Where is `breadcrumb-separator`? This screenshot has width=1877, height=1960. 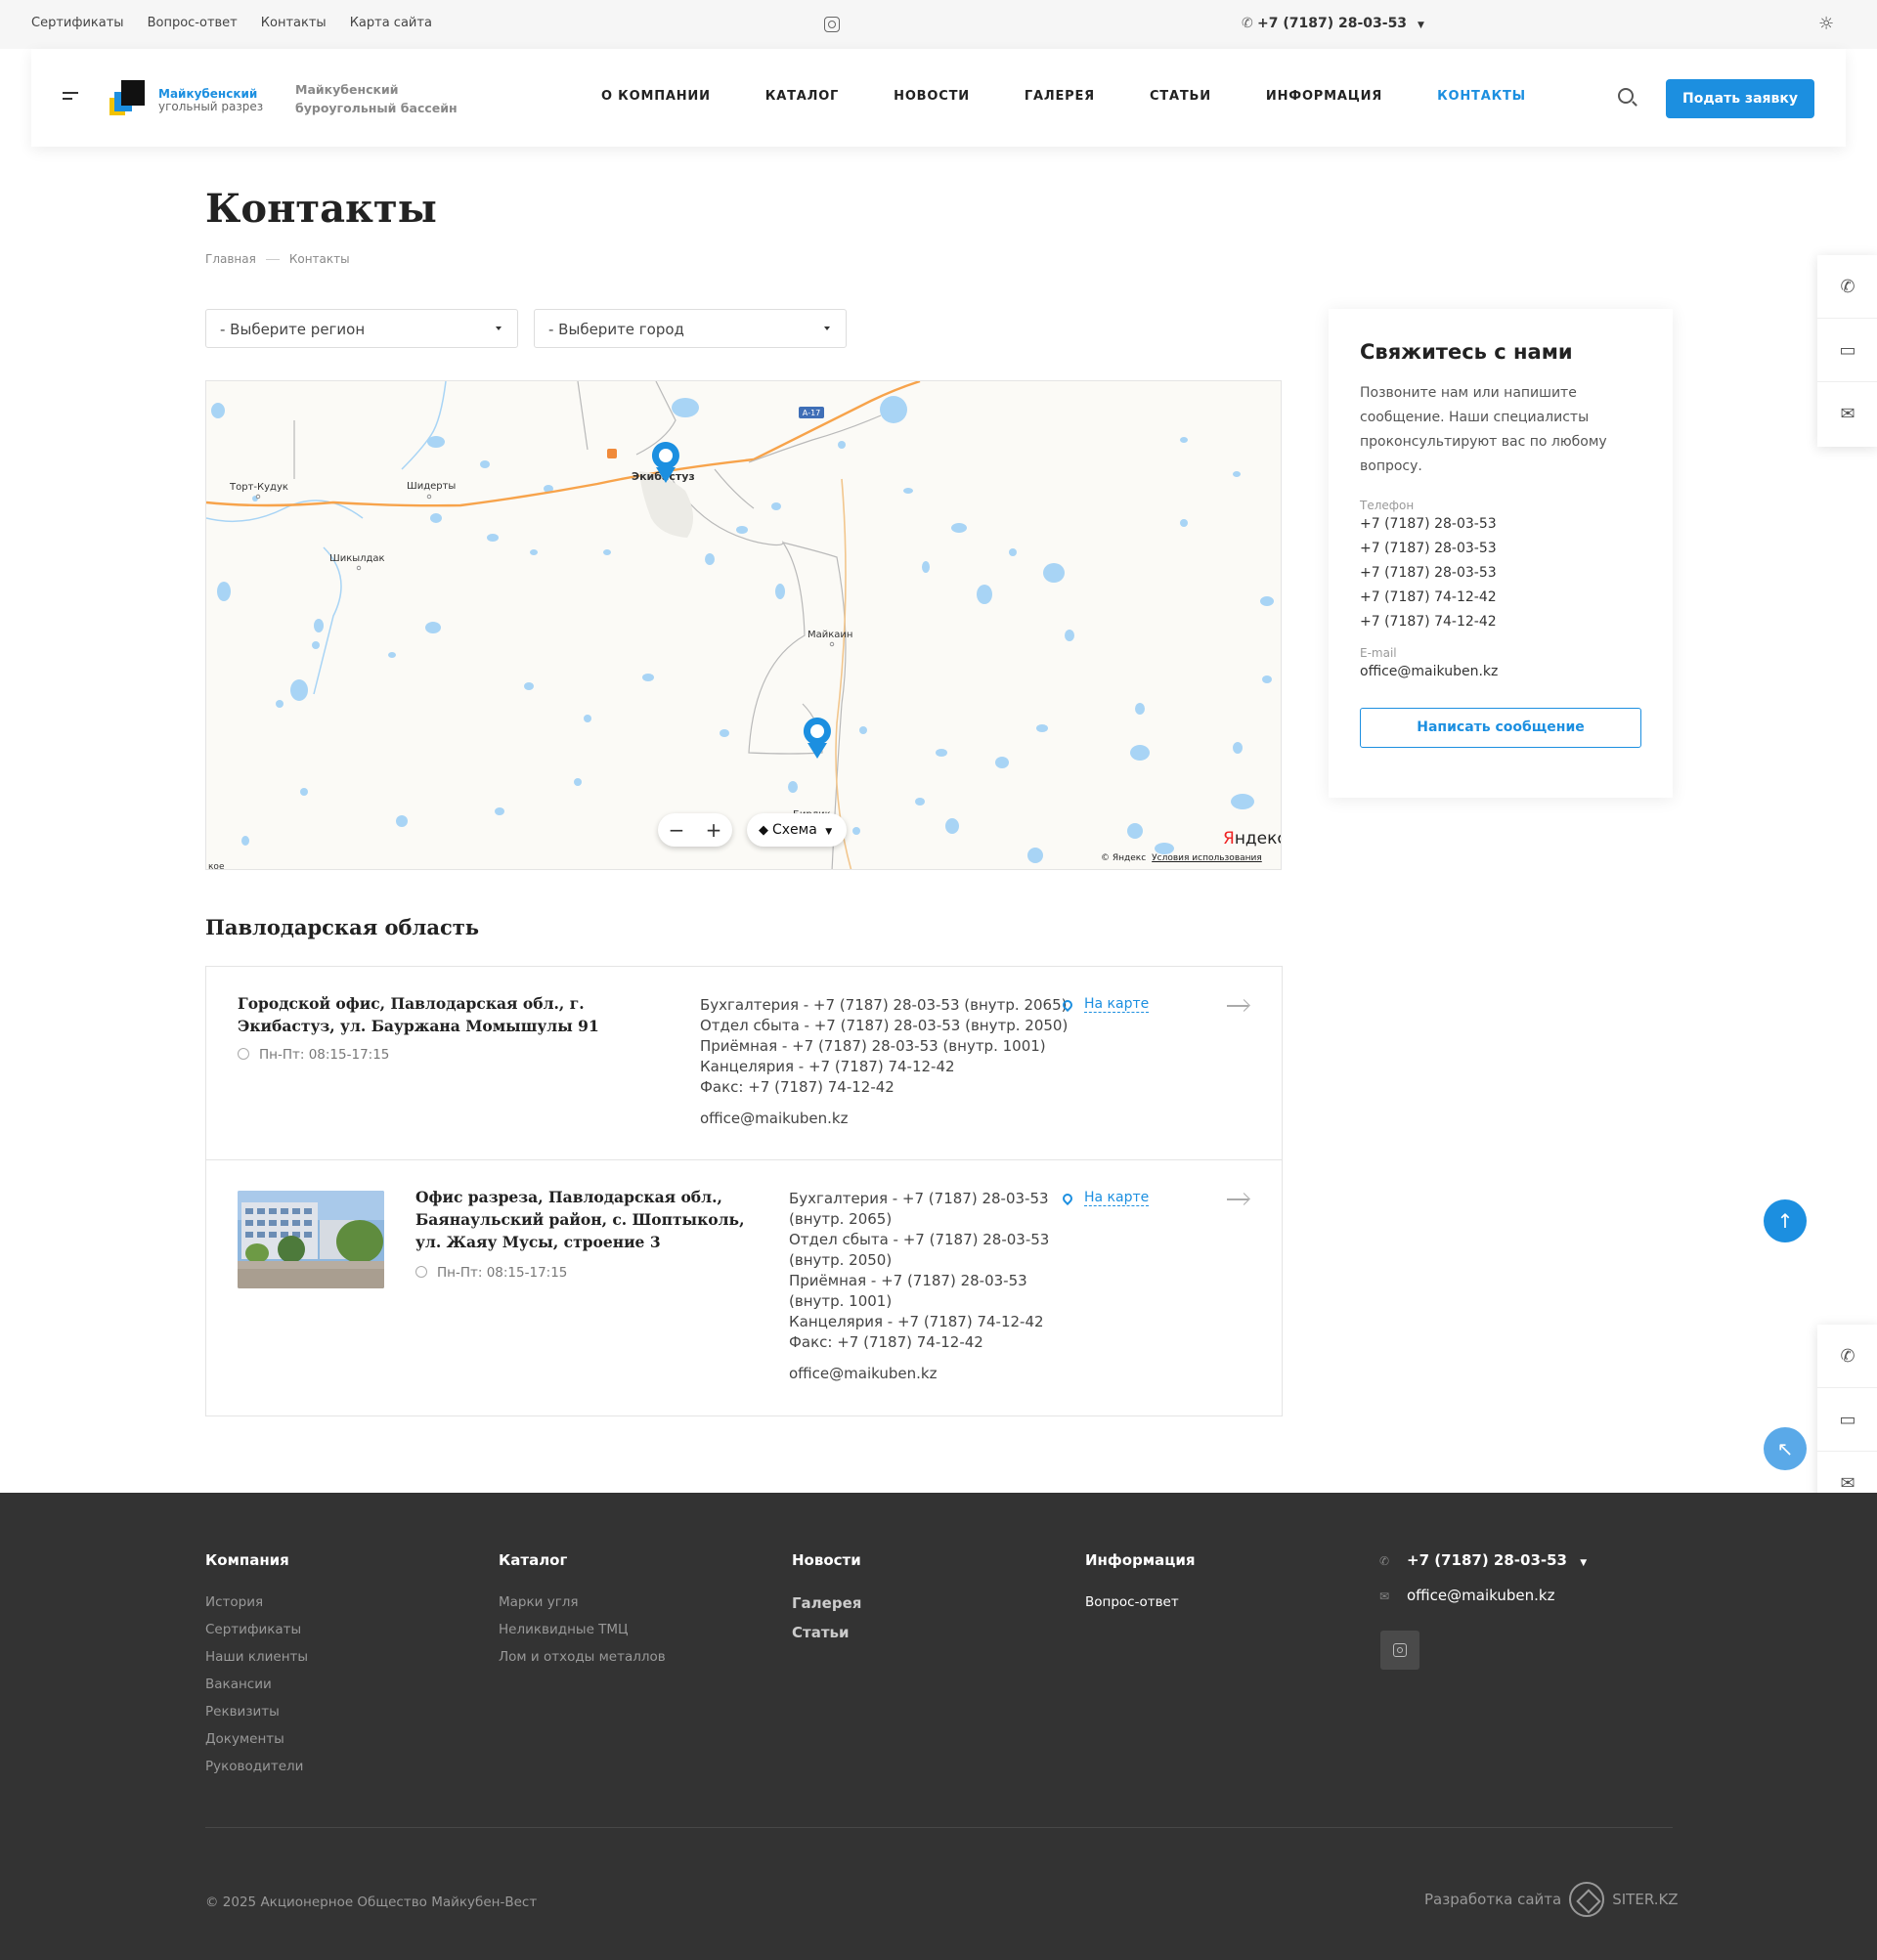 breadcrumb-separator is located at coordinates (272, 259).